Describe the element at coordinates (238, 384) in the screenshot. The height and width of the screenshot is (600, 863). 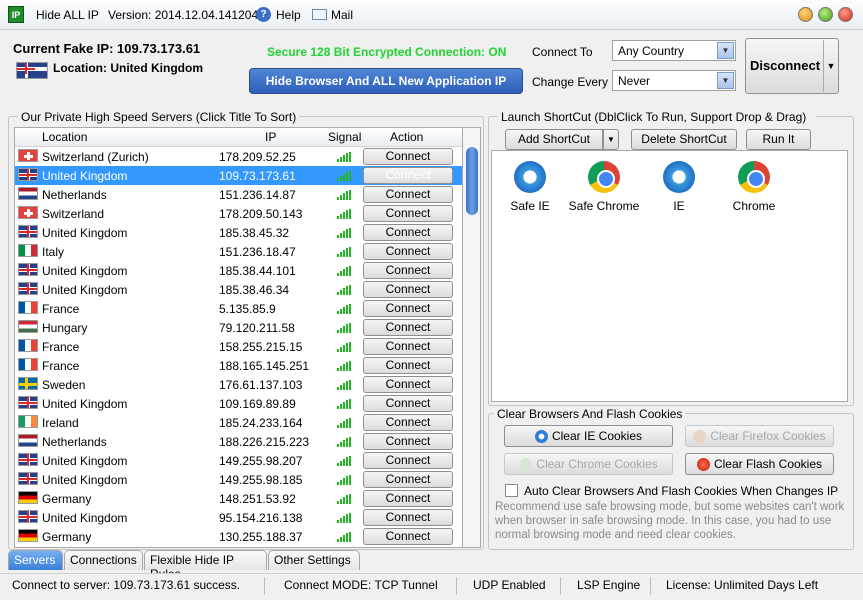
I see `table-row: Sweden 176.61.137.103 Connect` at that location.